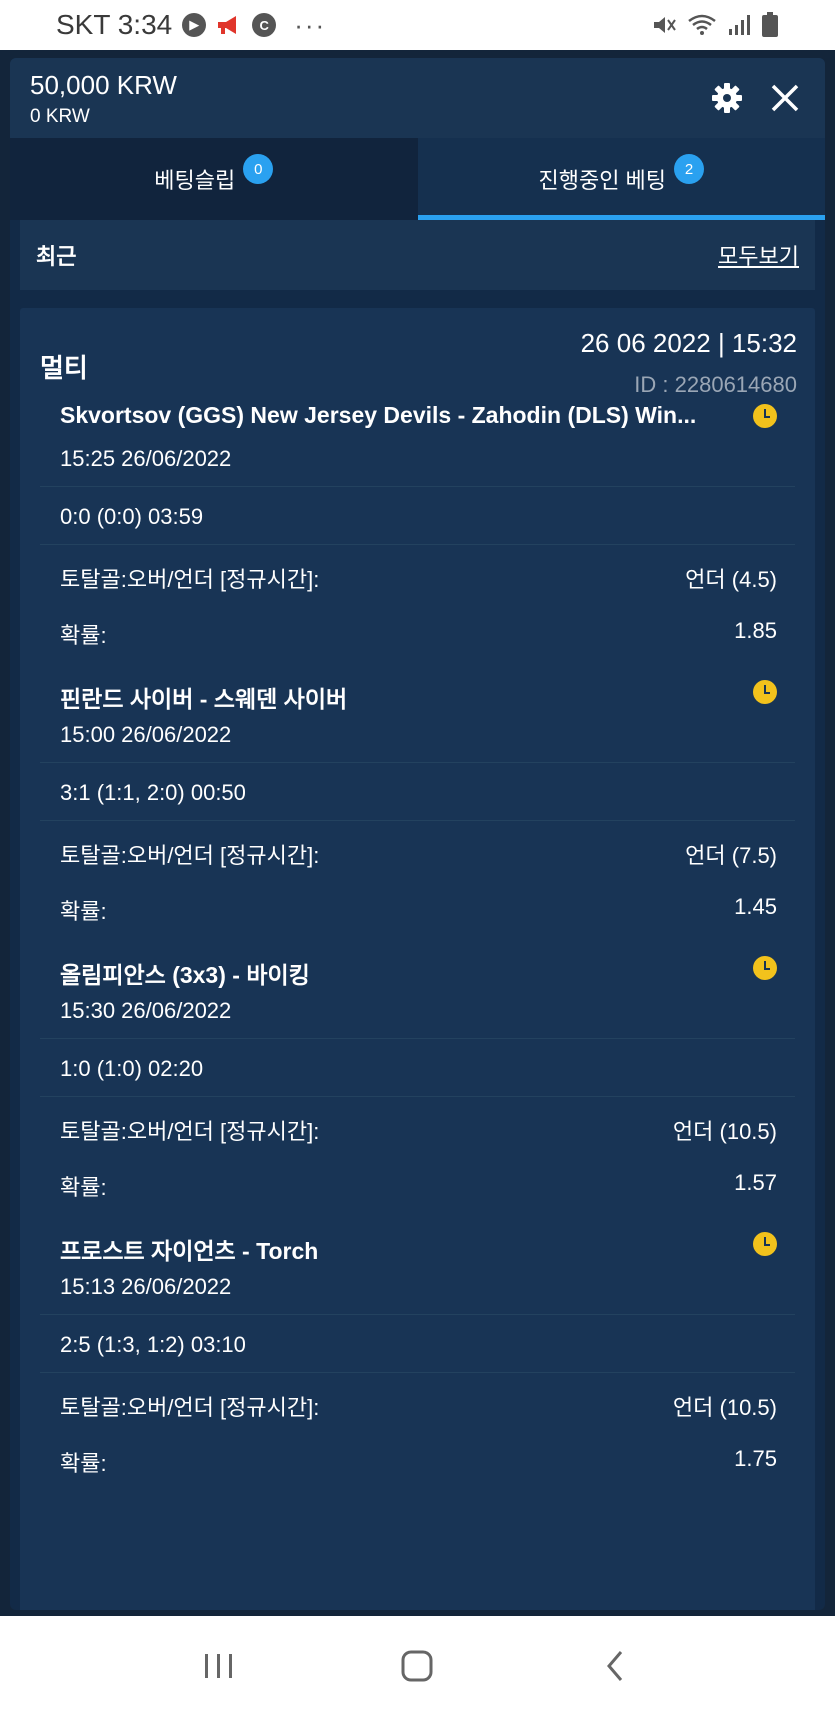 This screenshot has height=1716, width=835. Describe the element at coordinates (755, 630) in the screenshot. I see `selection-odds: 1.85` at that location.